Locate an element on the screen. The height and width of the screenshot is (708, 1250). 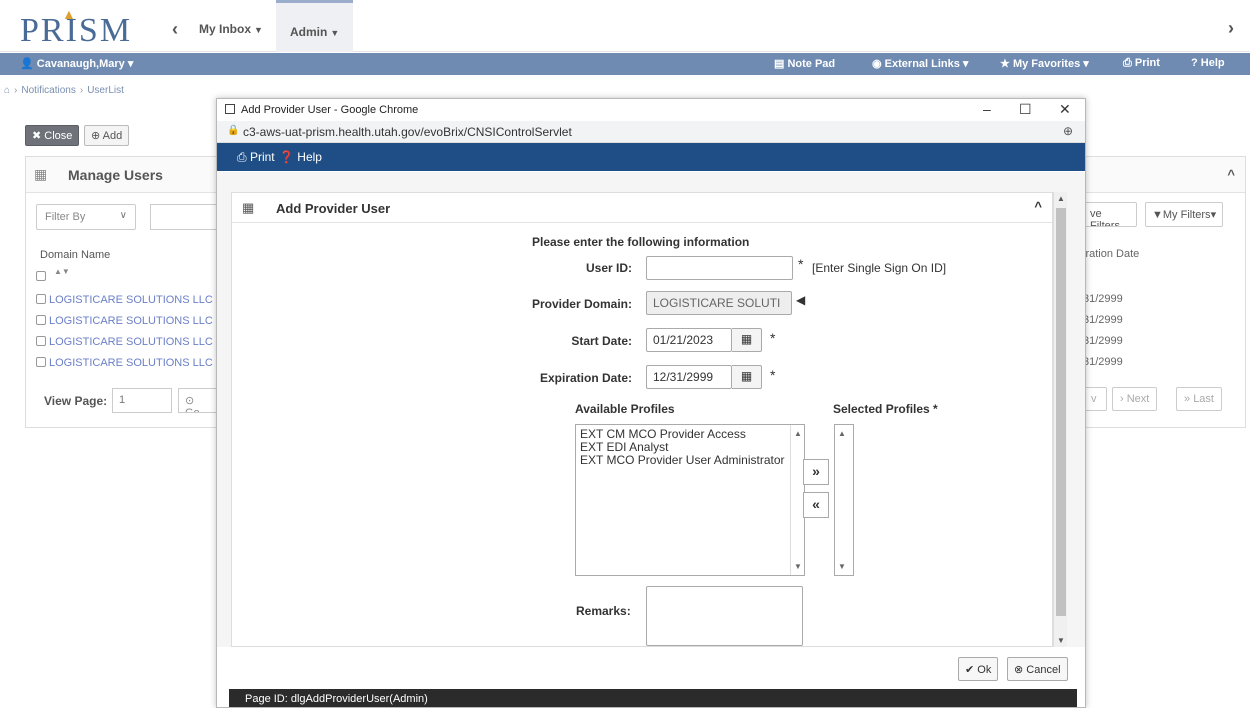
provider-domain-select: LOGISTICARE SOLUTI is located at coordinates (719, 303).